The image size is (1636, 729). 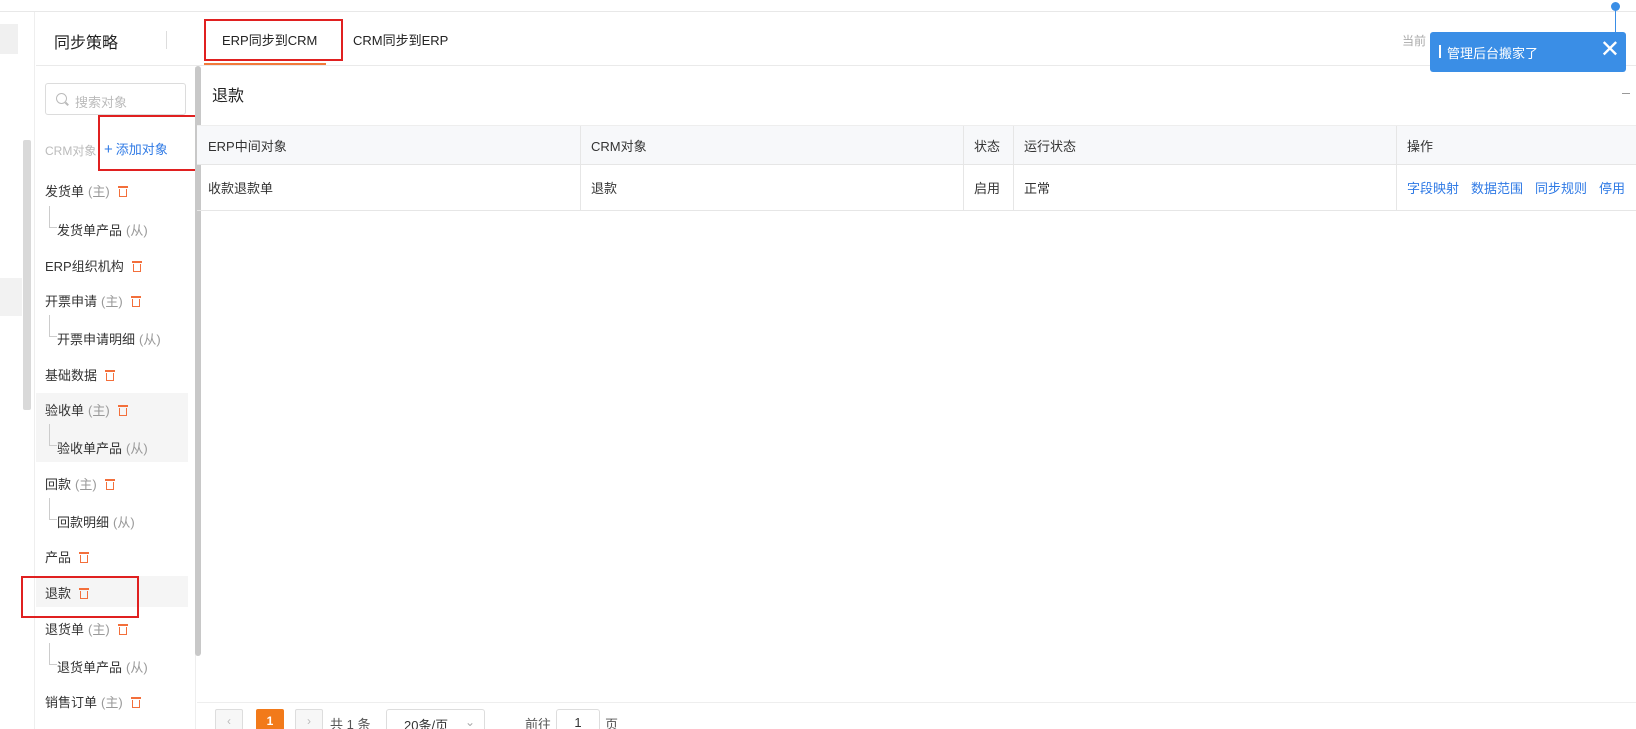 I want to click on tree-item-shipping-order: 发货单 (主), so click(x=86, y=190).